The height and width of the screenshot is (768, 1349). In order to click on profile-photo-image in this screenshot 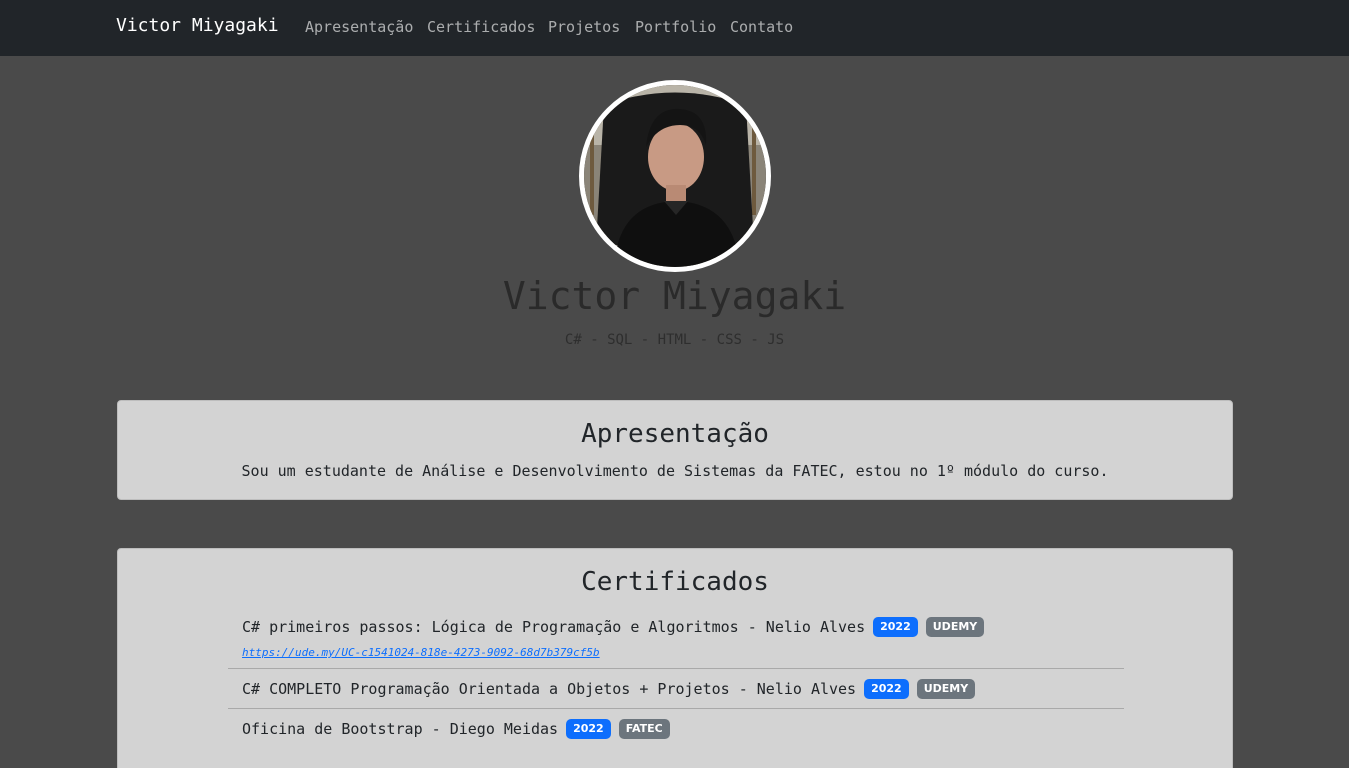, I will do `click(675, 176)`.